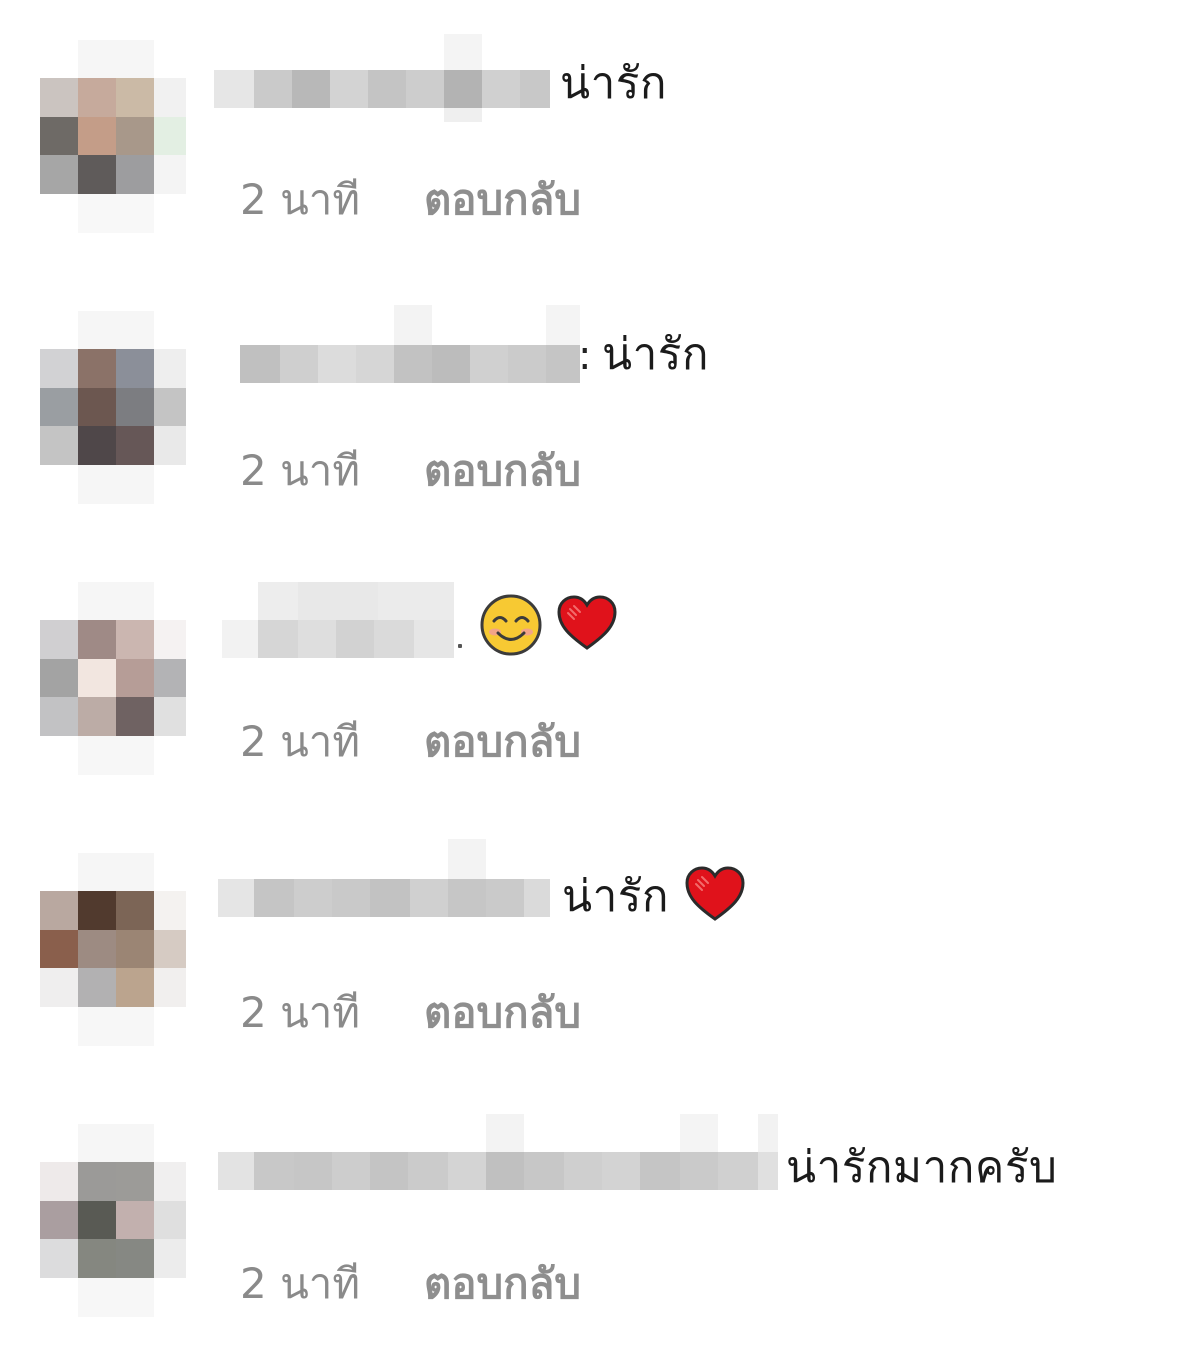 The height and width of the screenshot is (1355, 1200). Describe the element at coordinates (511, 625) in the screenshot. I see `smiling-face-emoji` at that location.